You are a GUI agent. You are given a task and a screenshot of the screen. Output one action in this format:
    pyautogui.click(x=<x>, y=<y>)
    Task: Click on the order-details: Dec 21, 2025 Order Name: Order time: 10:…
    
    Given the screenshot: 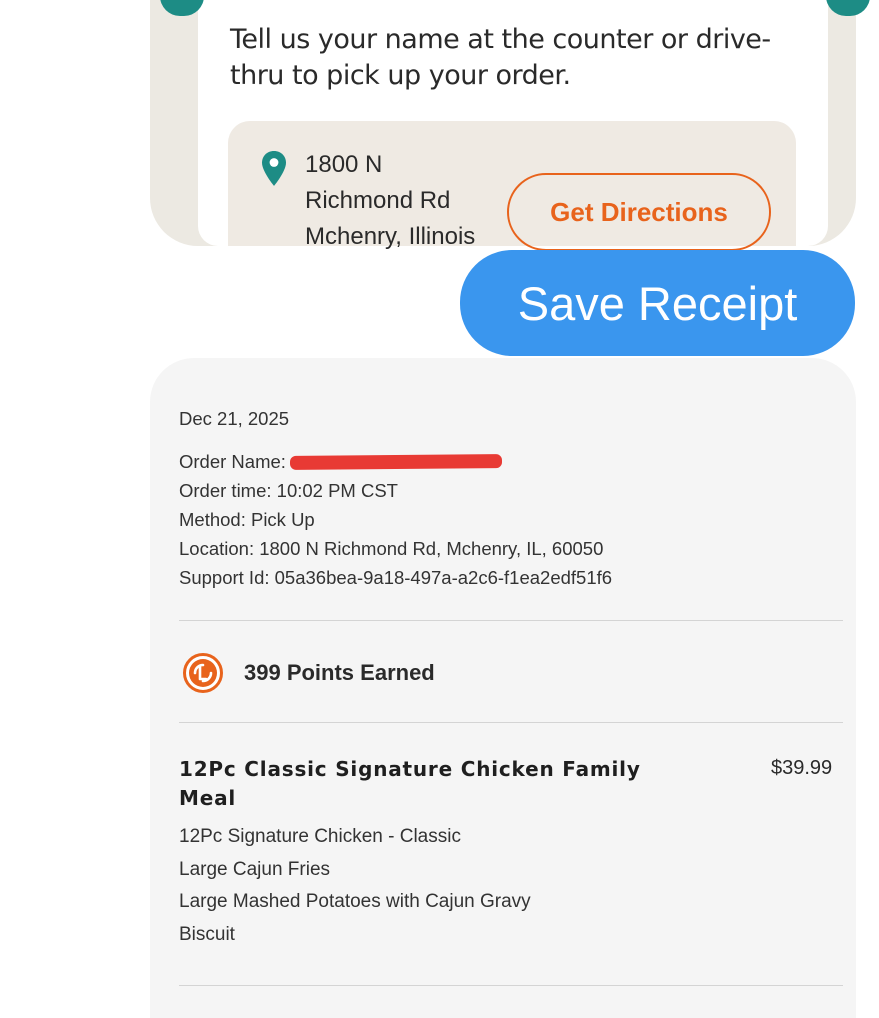 What is the action you would take?
    pyautogui.click(x=395, y=498)
    